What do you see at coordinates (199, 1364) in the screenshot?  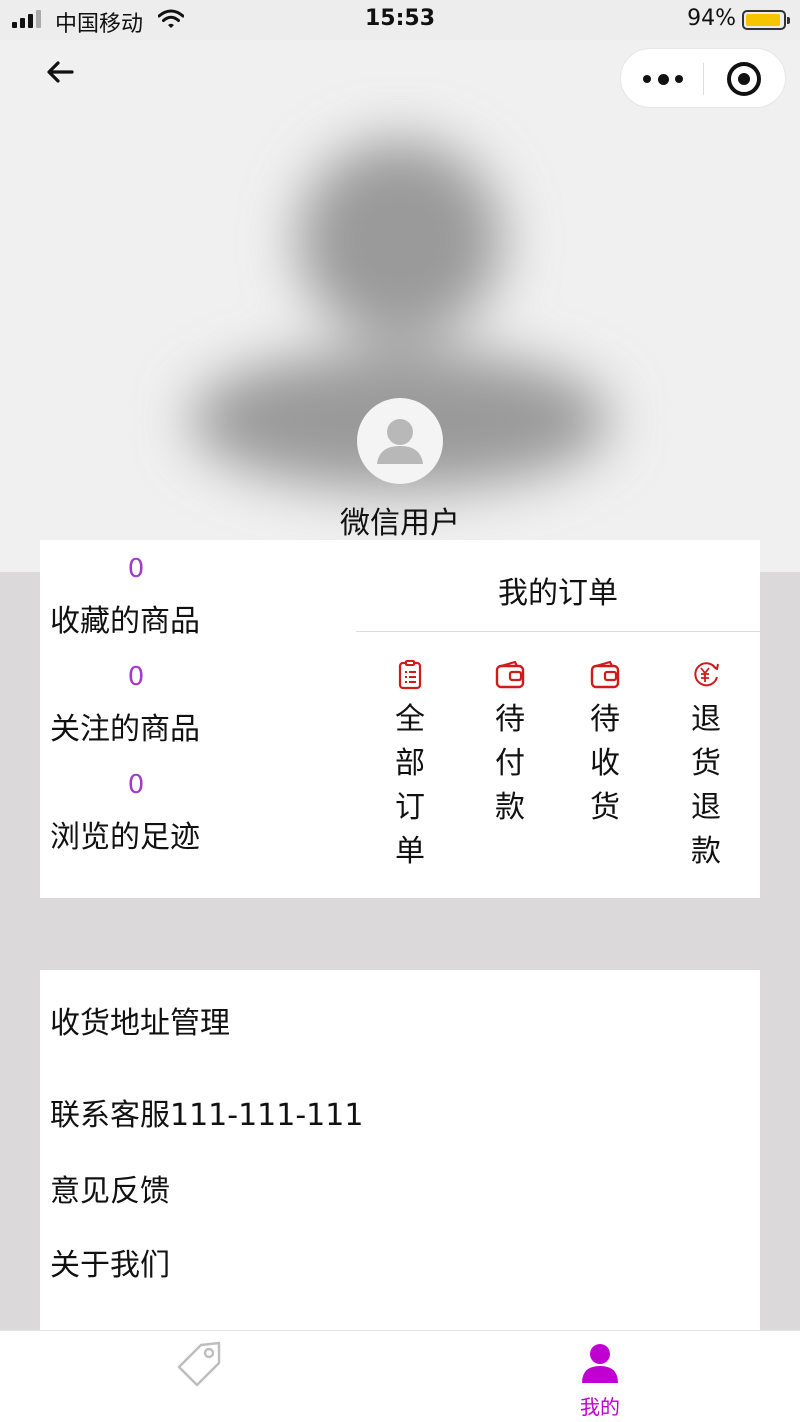 I see `tag-icon` at bounding box center [199, 1364].